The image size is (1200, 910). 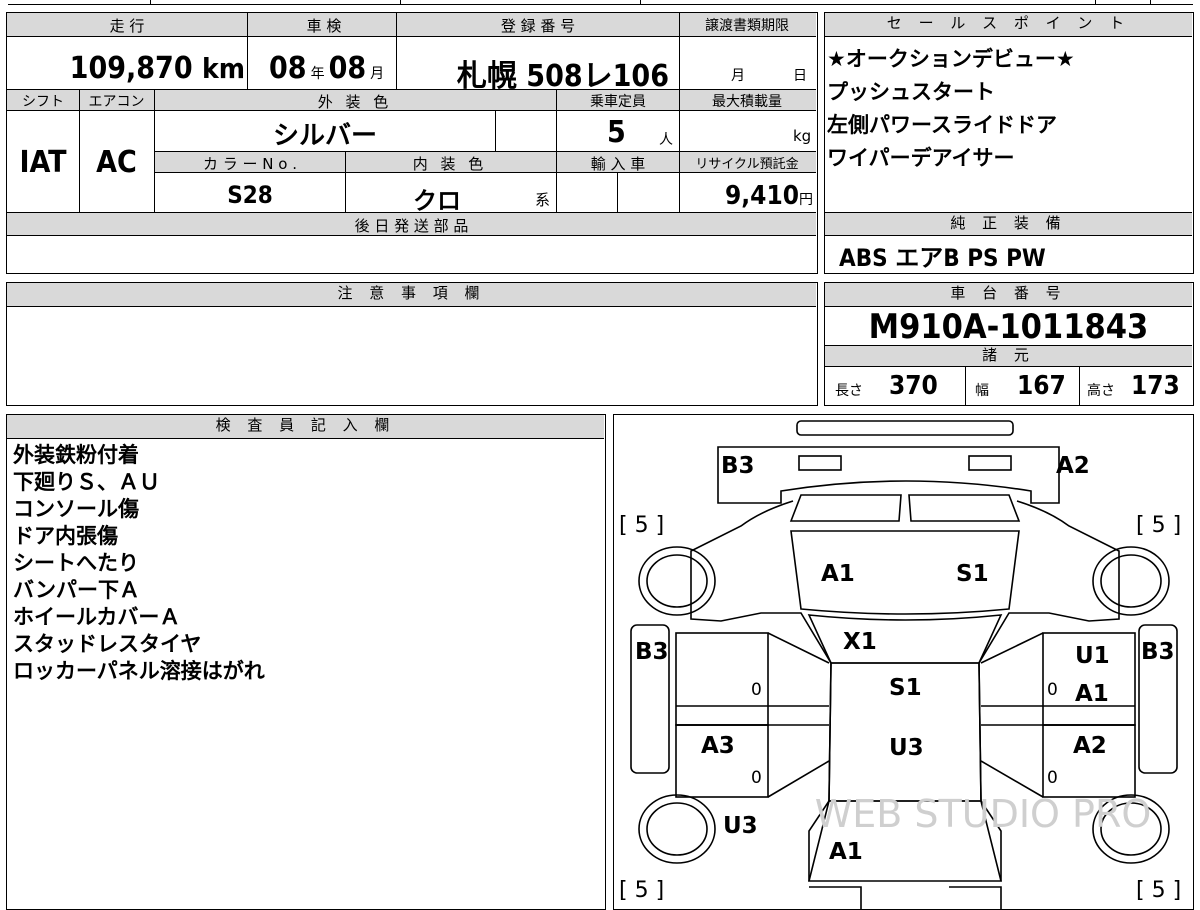 I want to click on wheel-front-left-inner, so click(x=677, y=581).